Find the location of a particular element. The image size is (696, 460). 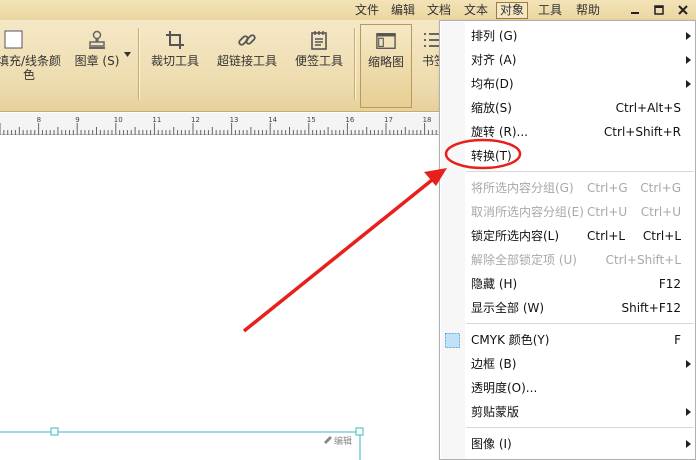

link-icon is located at coordinates (247, 40).